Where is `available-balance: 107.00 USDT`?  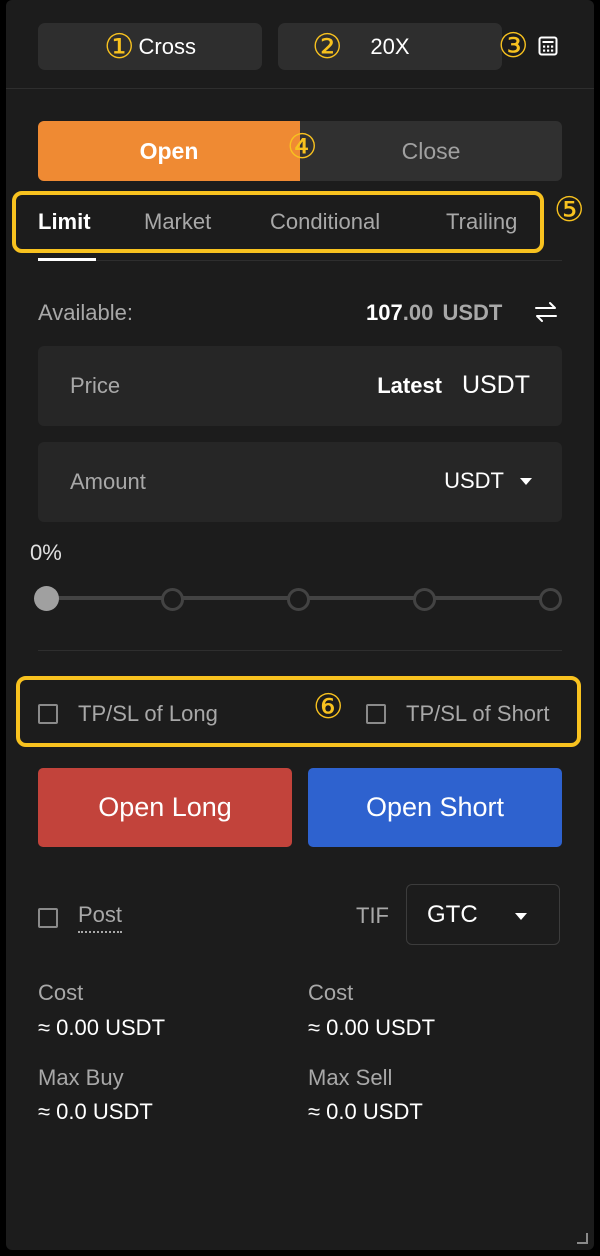 available-balance: 107.00 USDT is located at coordinates (434, 313).